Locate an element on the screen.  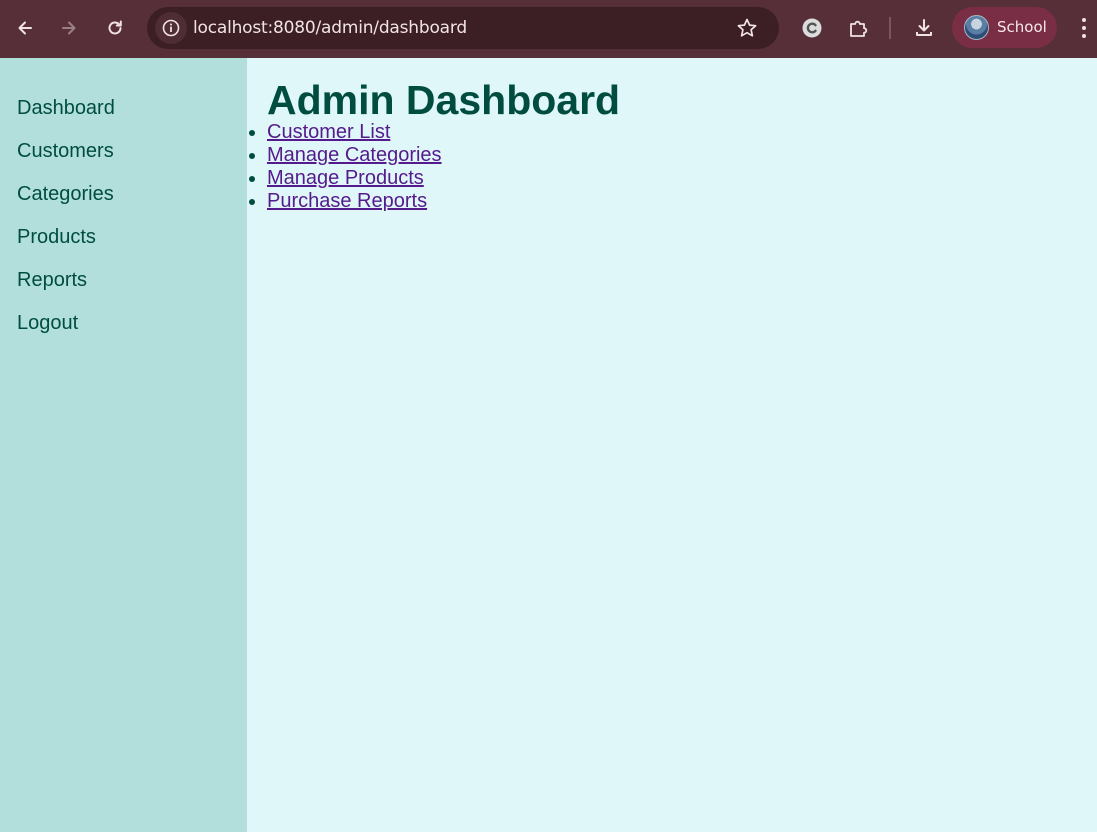
c-extension-icon is located at coordinates (812, 28).